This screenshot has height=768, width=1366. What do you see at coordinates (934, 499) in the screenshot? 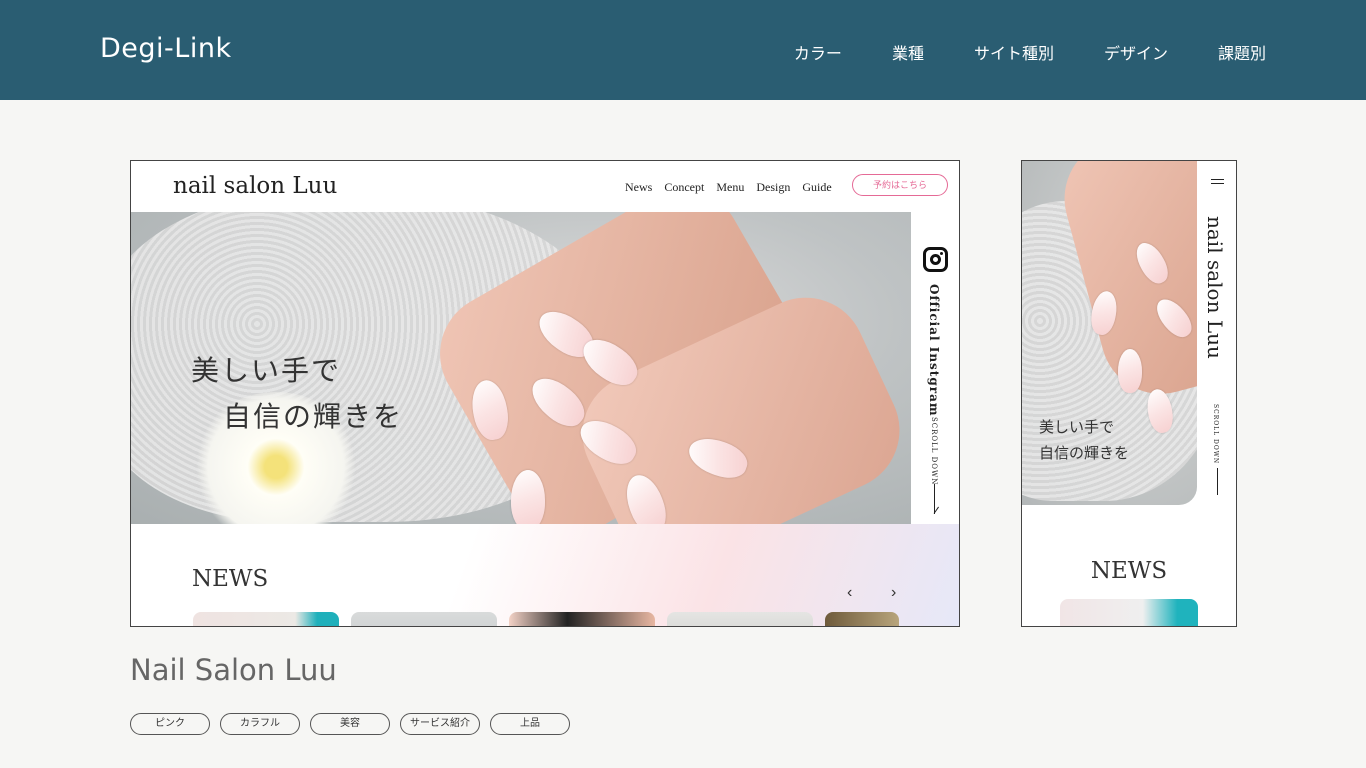
I see `scroll-arrow-icon` at bounding box center [934, 499].